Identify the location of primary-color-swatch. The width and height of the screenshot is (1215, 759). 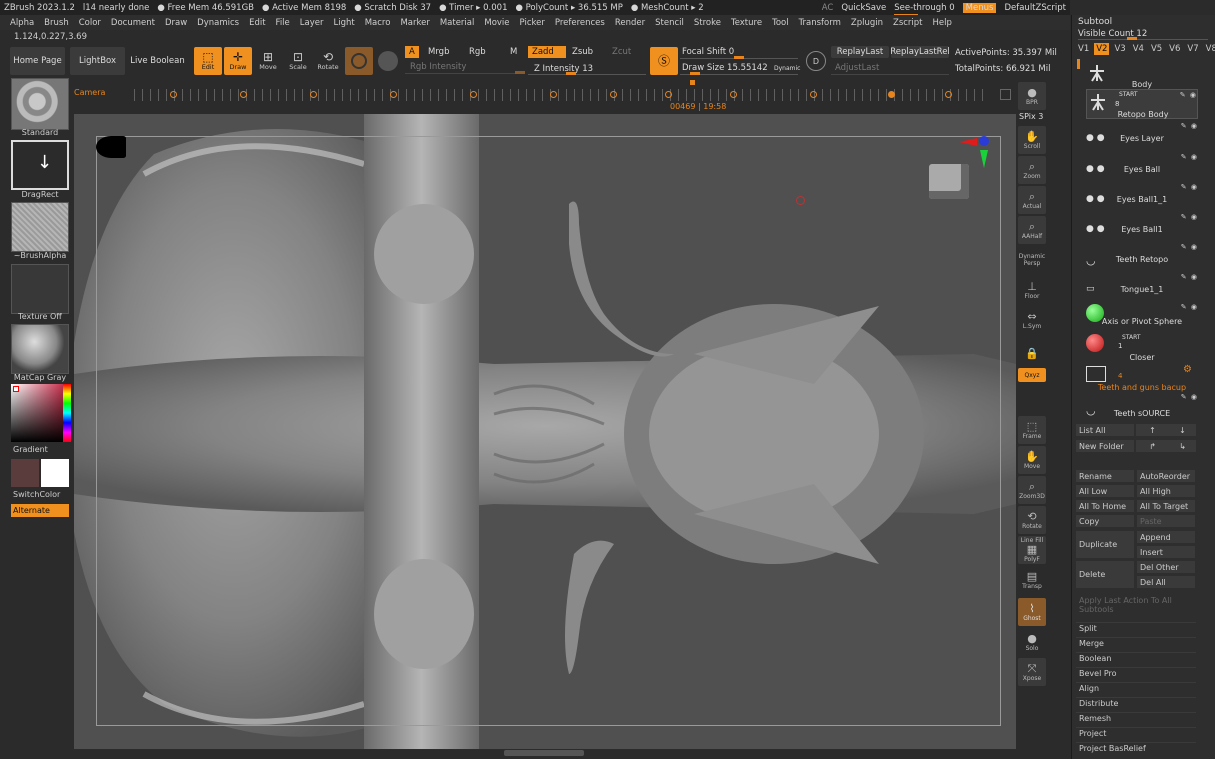
(25, 473).